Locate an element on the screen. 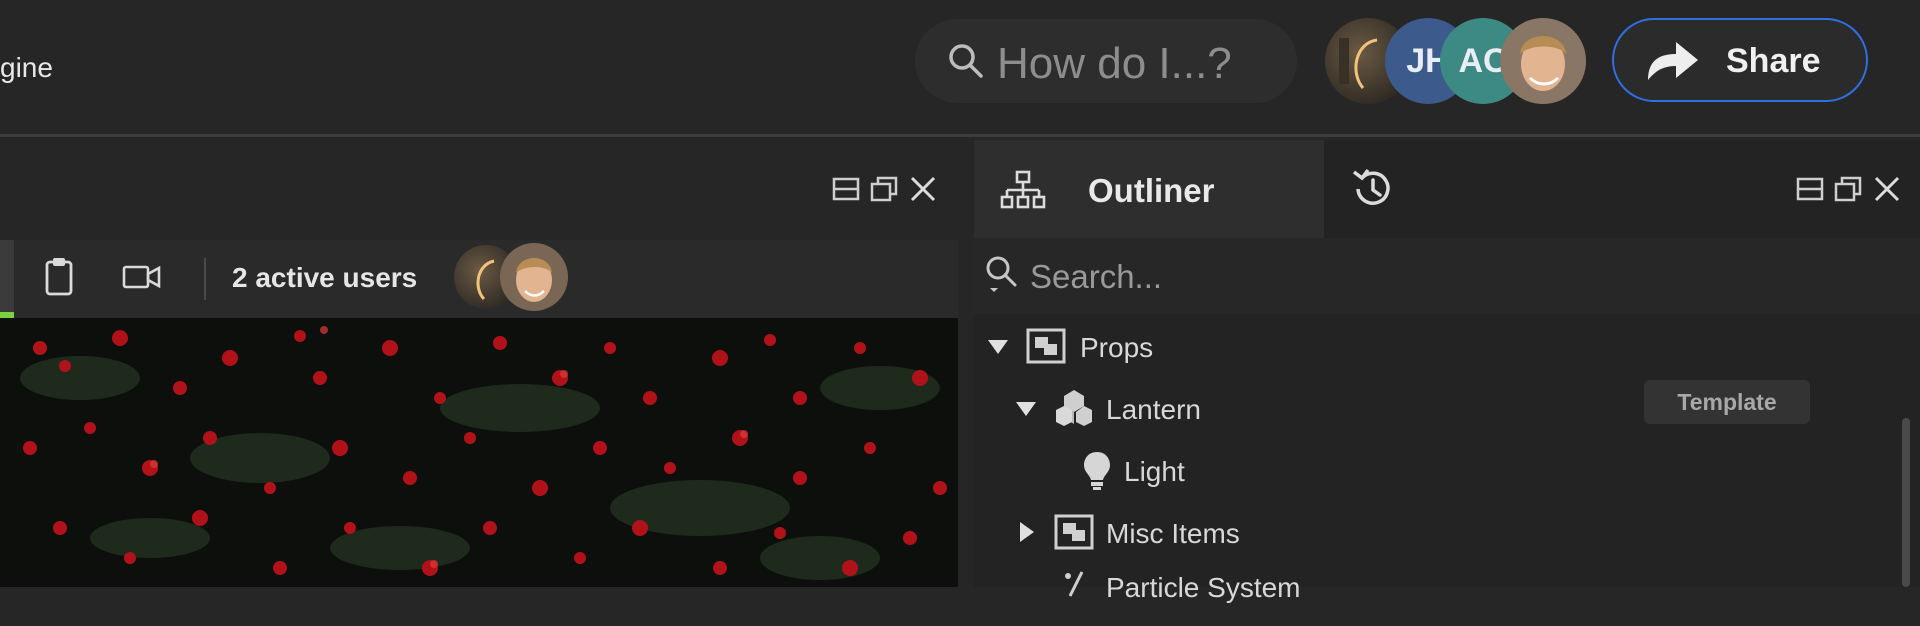 The height and width of the screenshot is (626, 1920). tree-row: Particle System is located at coordinates (1424, 595).